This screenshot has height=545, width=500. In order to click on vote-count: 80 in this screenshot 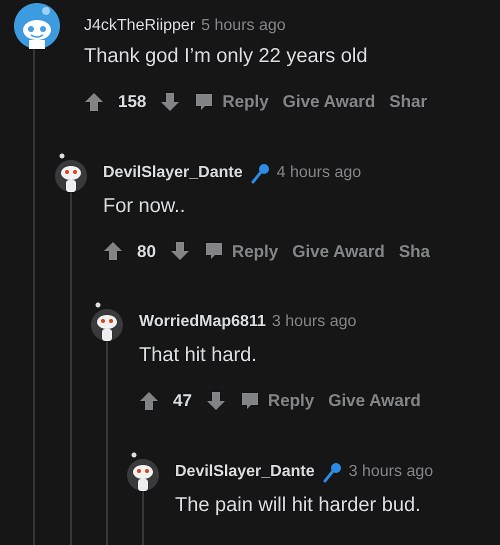, I will do `click(146, 251)`.